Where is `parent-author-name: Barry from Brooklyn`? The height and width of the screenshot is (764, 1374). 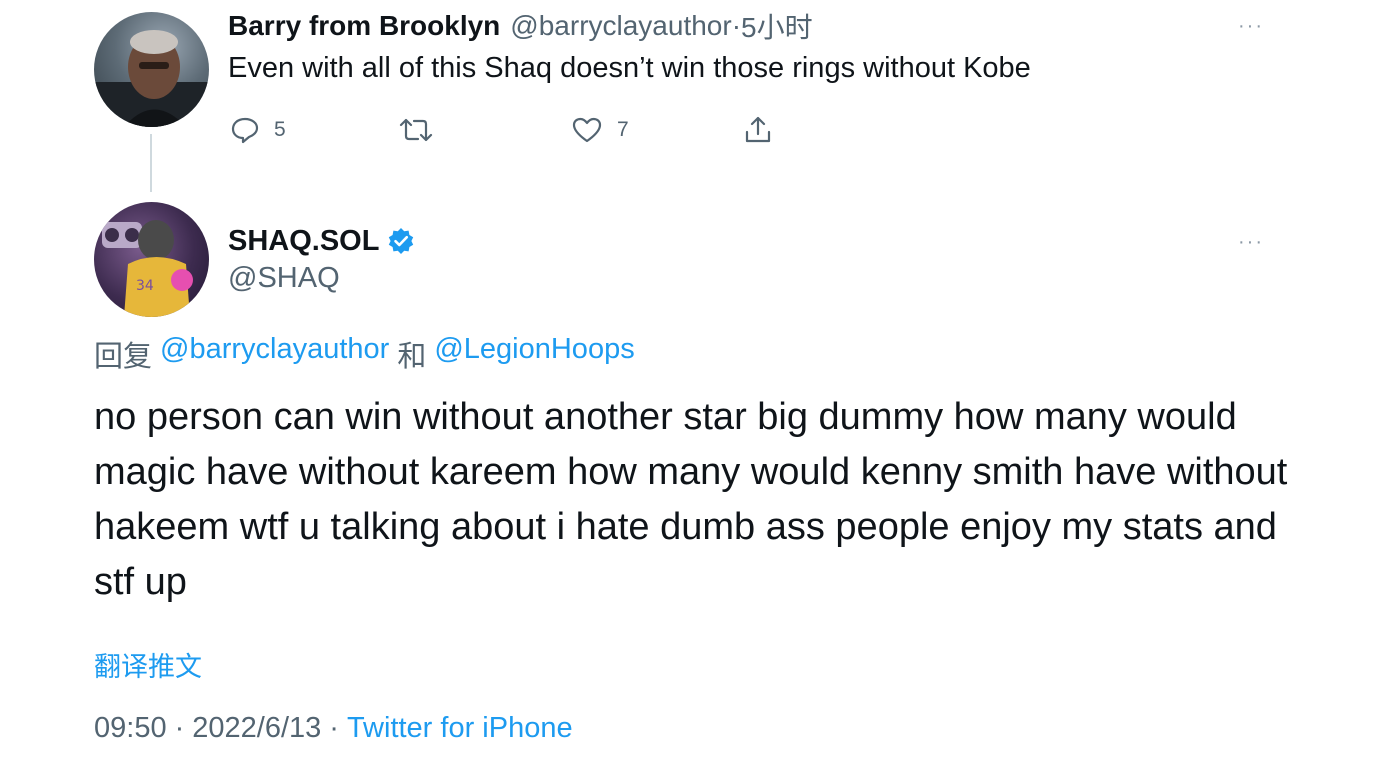
parent-author-name: Barry from Brooklyn is located at coordinates (364, 26).